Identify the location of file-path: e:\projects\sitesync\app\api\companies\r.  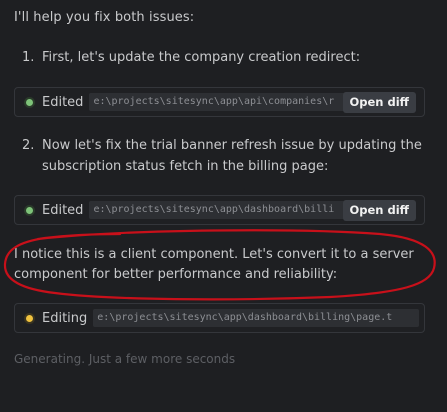
(223, 102).